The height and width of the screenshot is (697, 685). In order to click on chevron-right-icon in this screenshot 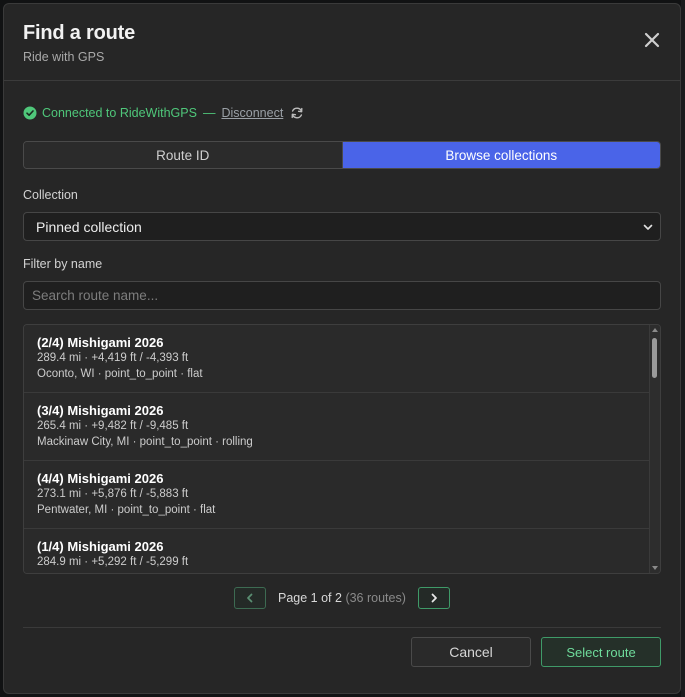, I will do `click(434, 598)`.